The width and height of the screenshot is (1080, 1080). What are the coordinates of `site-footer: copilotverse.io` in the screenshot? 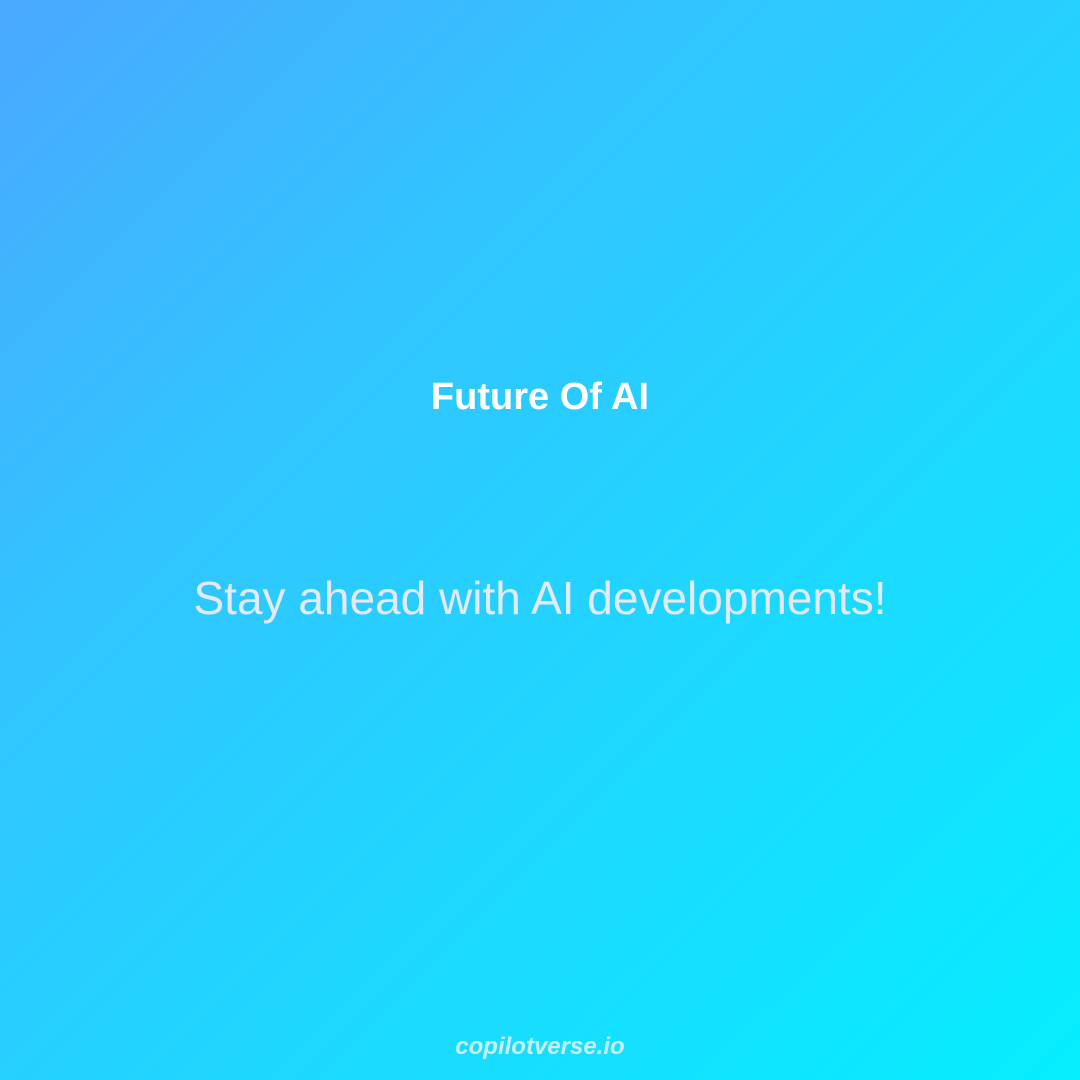 It's located at (540, 1046).